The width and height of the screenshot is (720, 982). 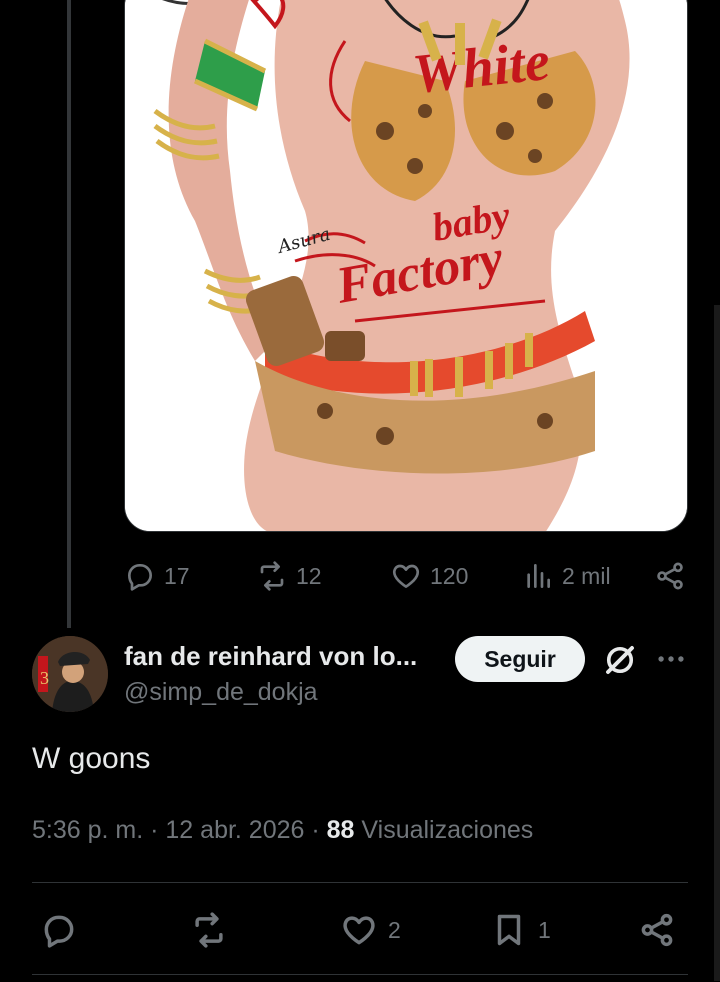 I want to click on reply-action, so click(x=59, y=930).